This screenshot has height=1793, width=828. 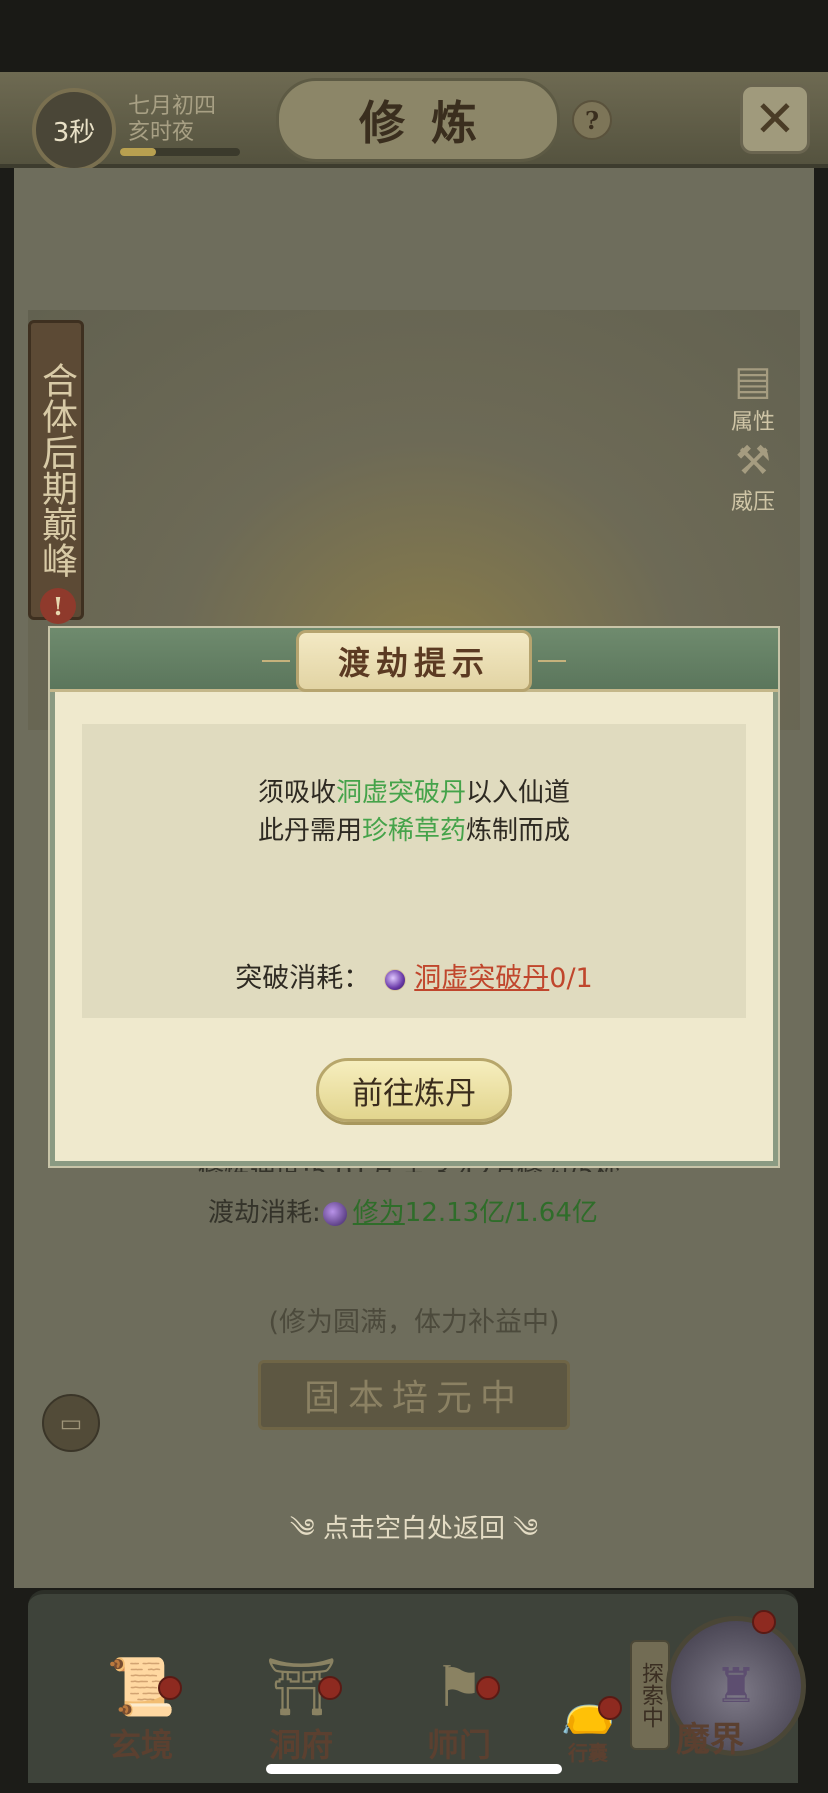 What do you see at coordinates (522, 1529) in the screenshot?
I see `swirl-right-icon: ༄` at bounding box center [522, 1529].